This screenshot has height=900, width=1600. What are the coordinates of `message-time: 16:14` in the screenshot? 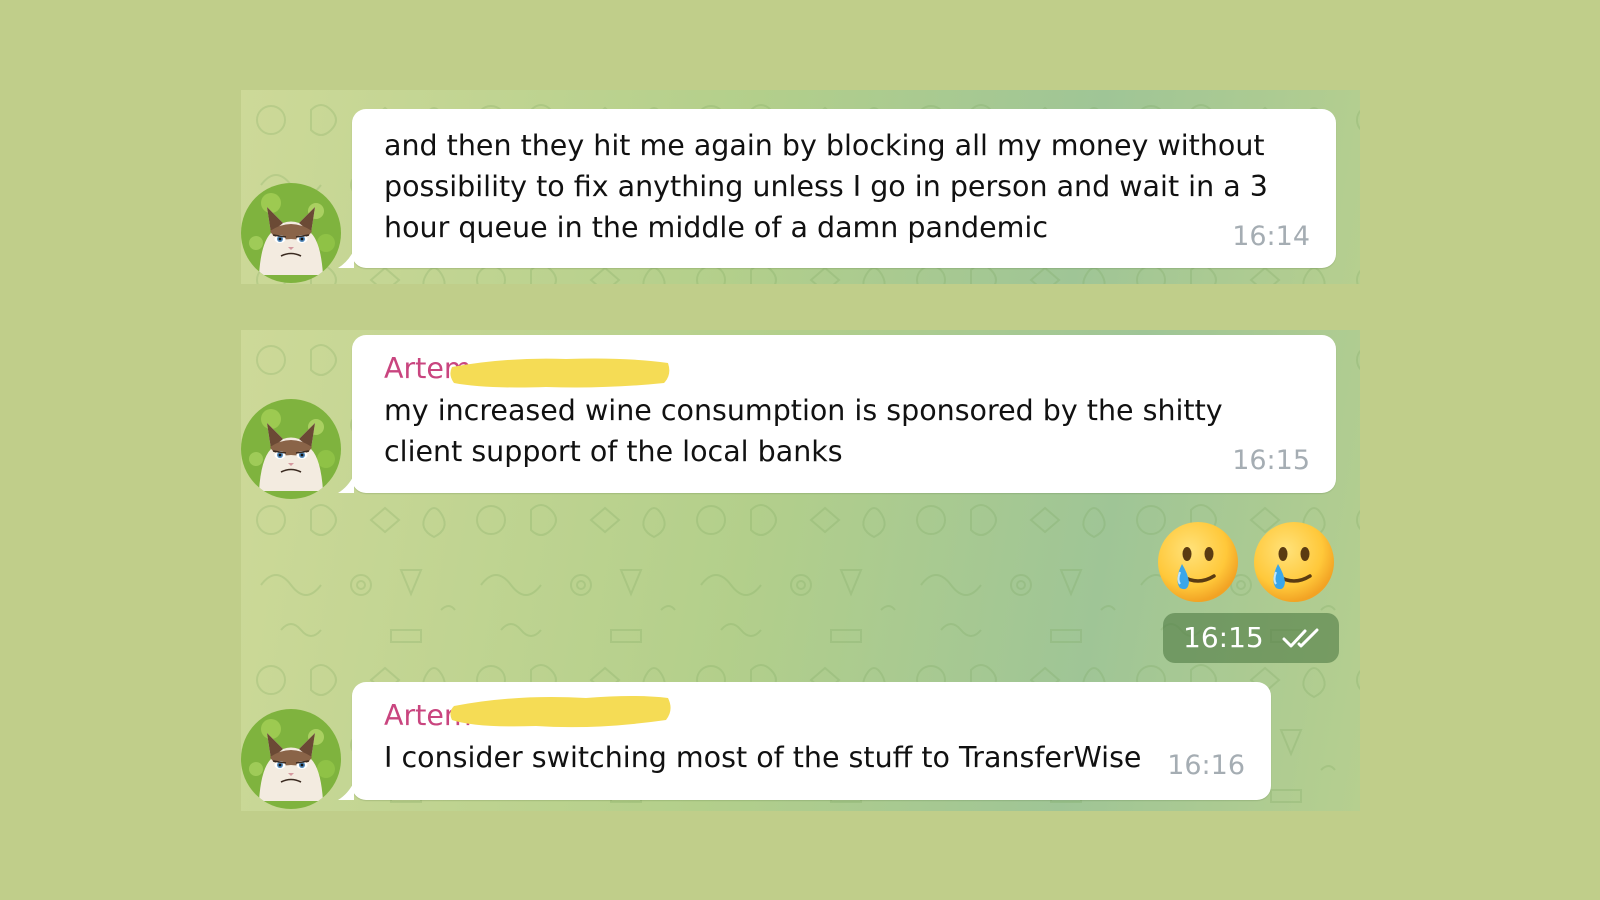 It's located at (1271, 236).